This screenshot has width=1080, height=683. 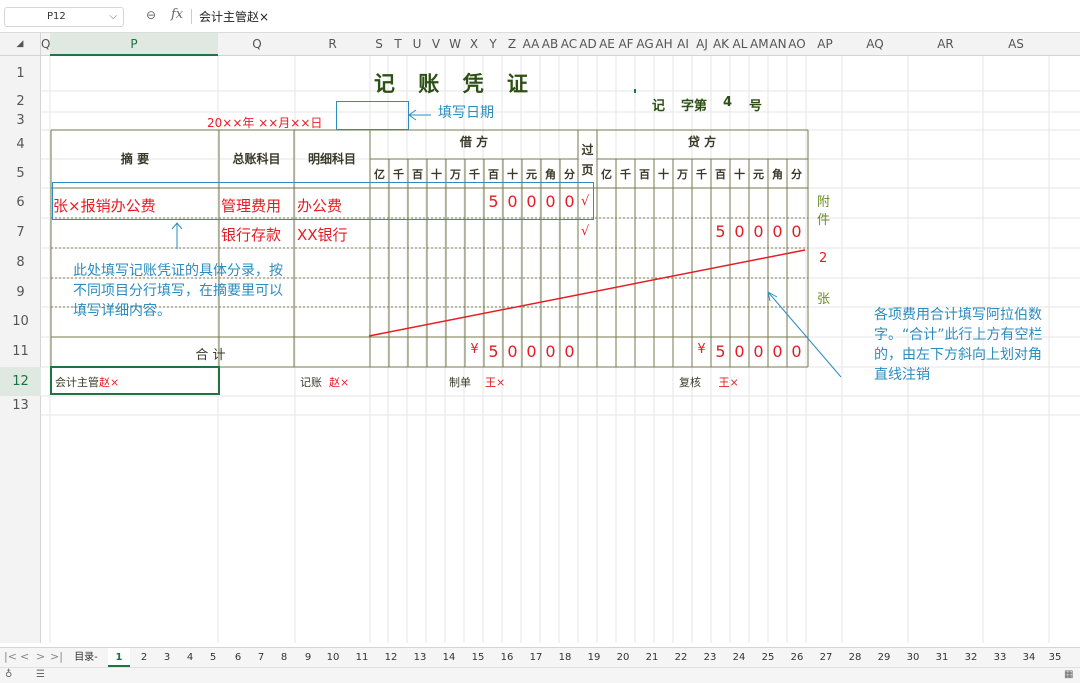 I want to click on sheet-tab-35: 35, so click(x=1055, y=657).